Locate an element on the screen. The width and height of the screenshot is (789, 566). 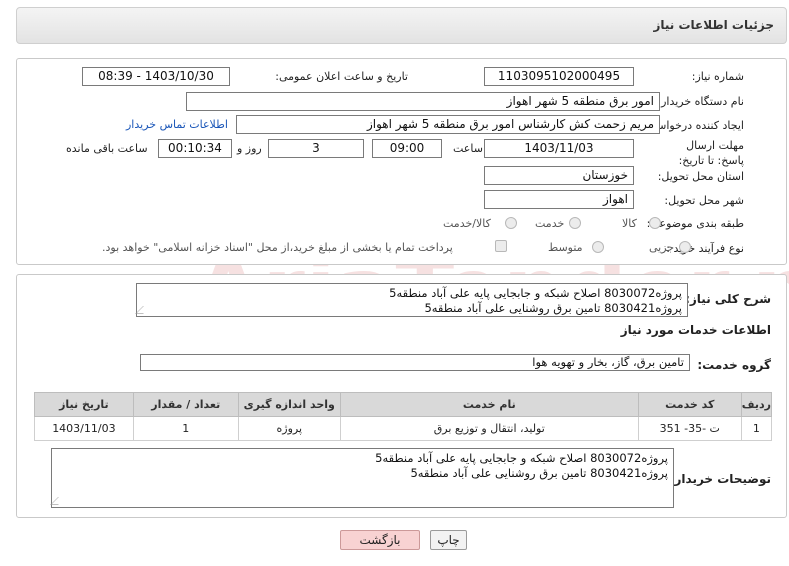
deadline-label: مهلت ارسال پاسخ: تا تاریخ: is located at coordinates (711, 153).